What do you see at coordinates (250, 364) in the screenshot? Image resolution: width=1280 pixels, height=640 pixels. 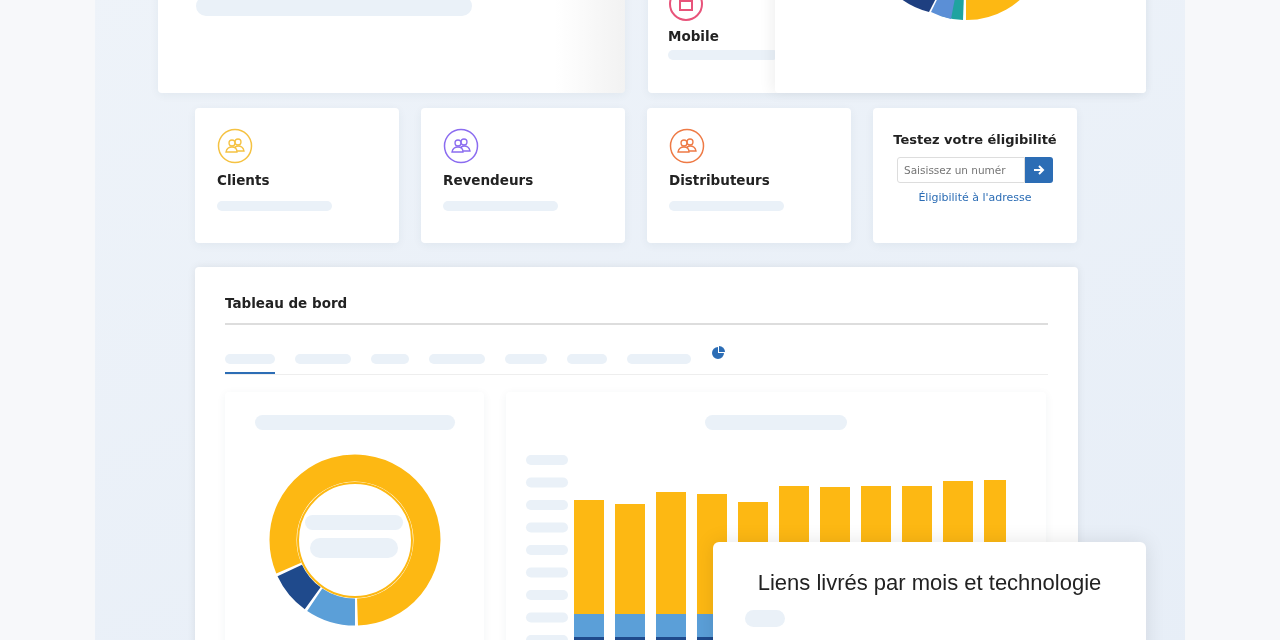 I see `tab` at bounding box center [250, 364].